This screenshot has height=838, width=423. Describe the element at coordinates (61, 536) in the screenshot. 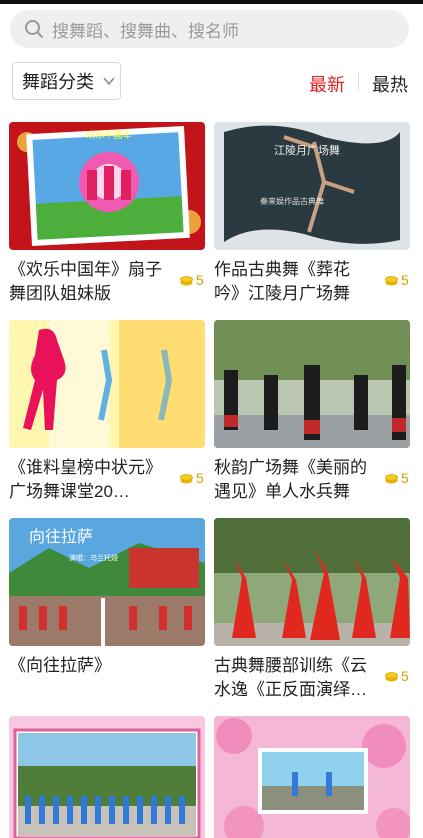

I see `thumbnail-overlay-text: 向往拉萨` at that location.